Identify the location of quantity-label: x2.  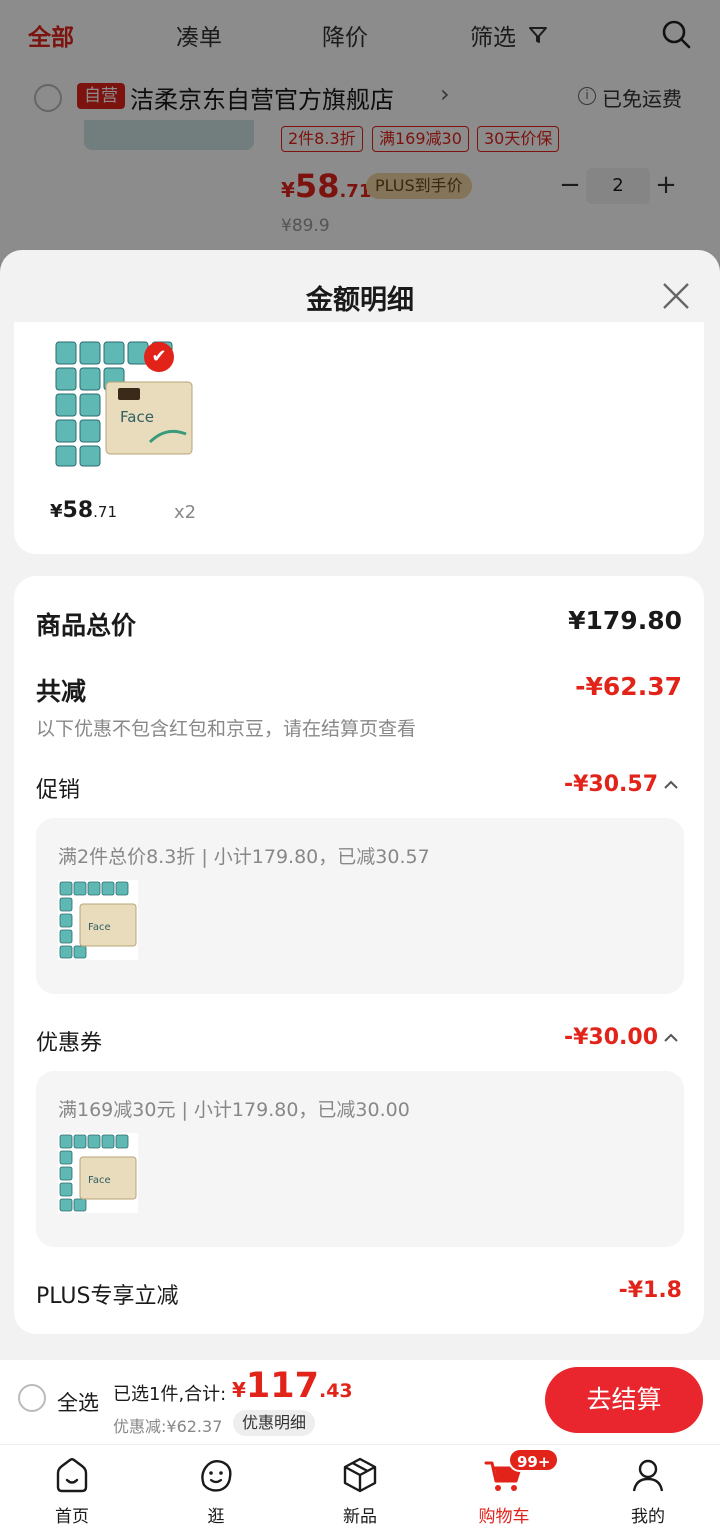
(185, 512).